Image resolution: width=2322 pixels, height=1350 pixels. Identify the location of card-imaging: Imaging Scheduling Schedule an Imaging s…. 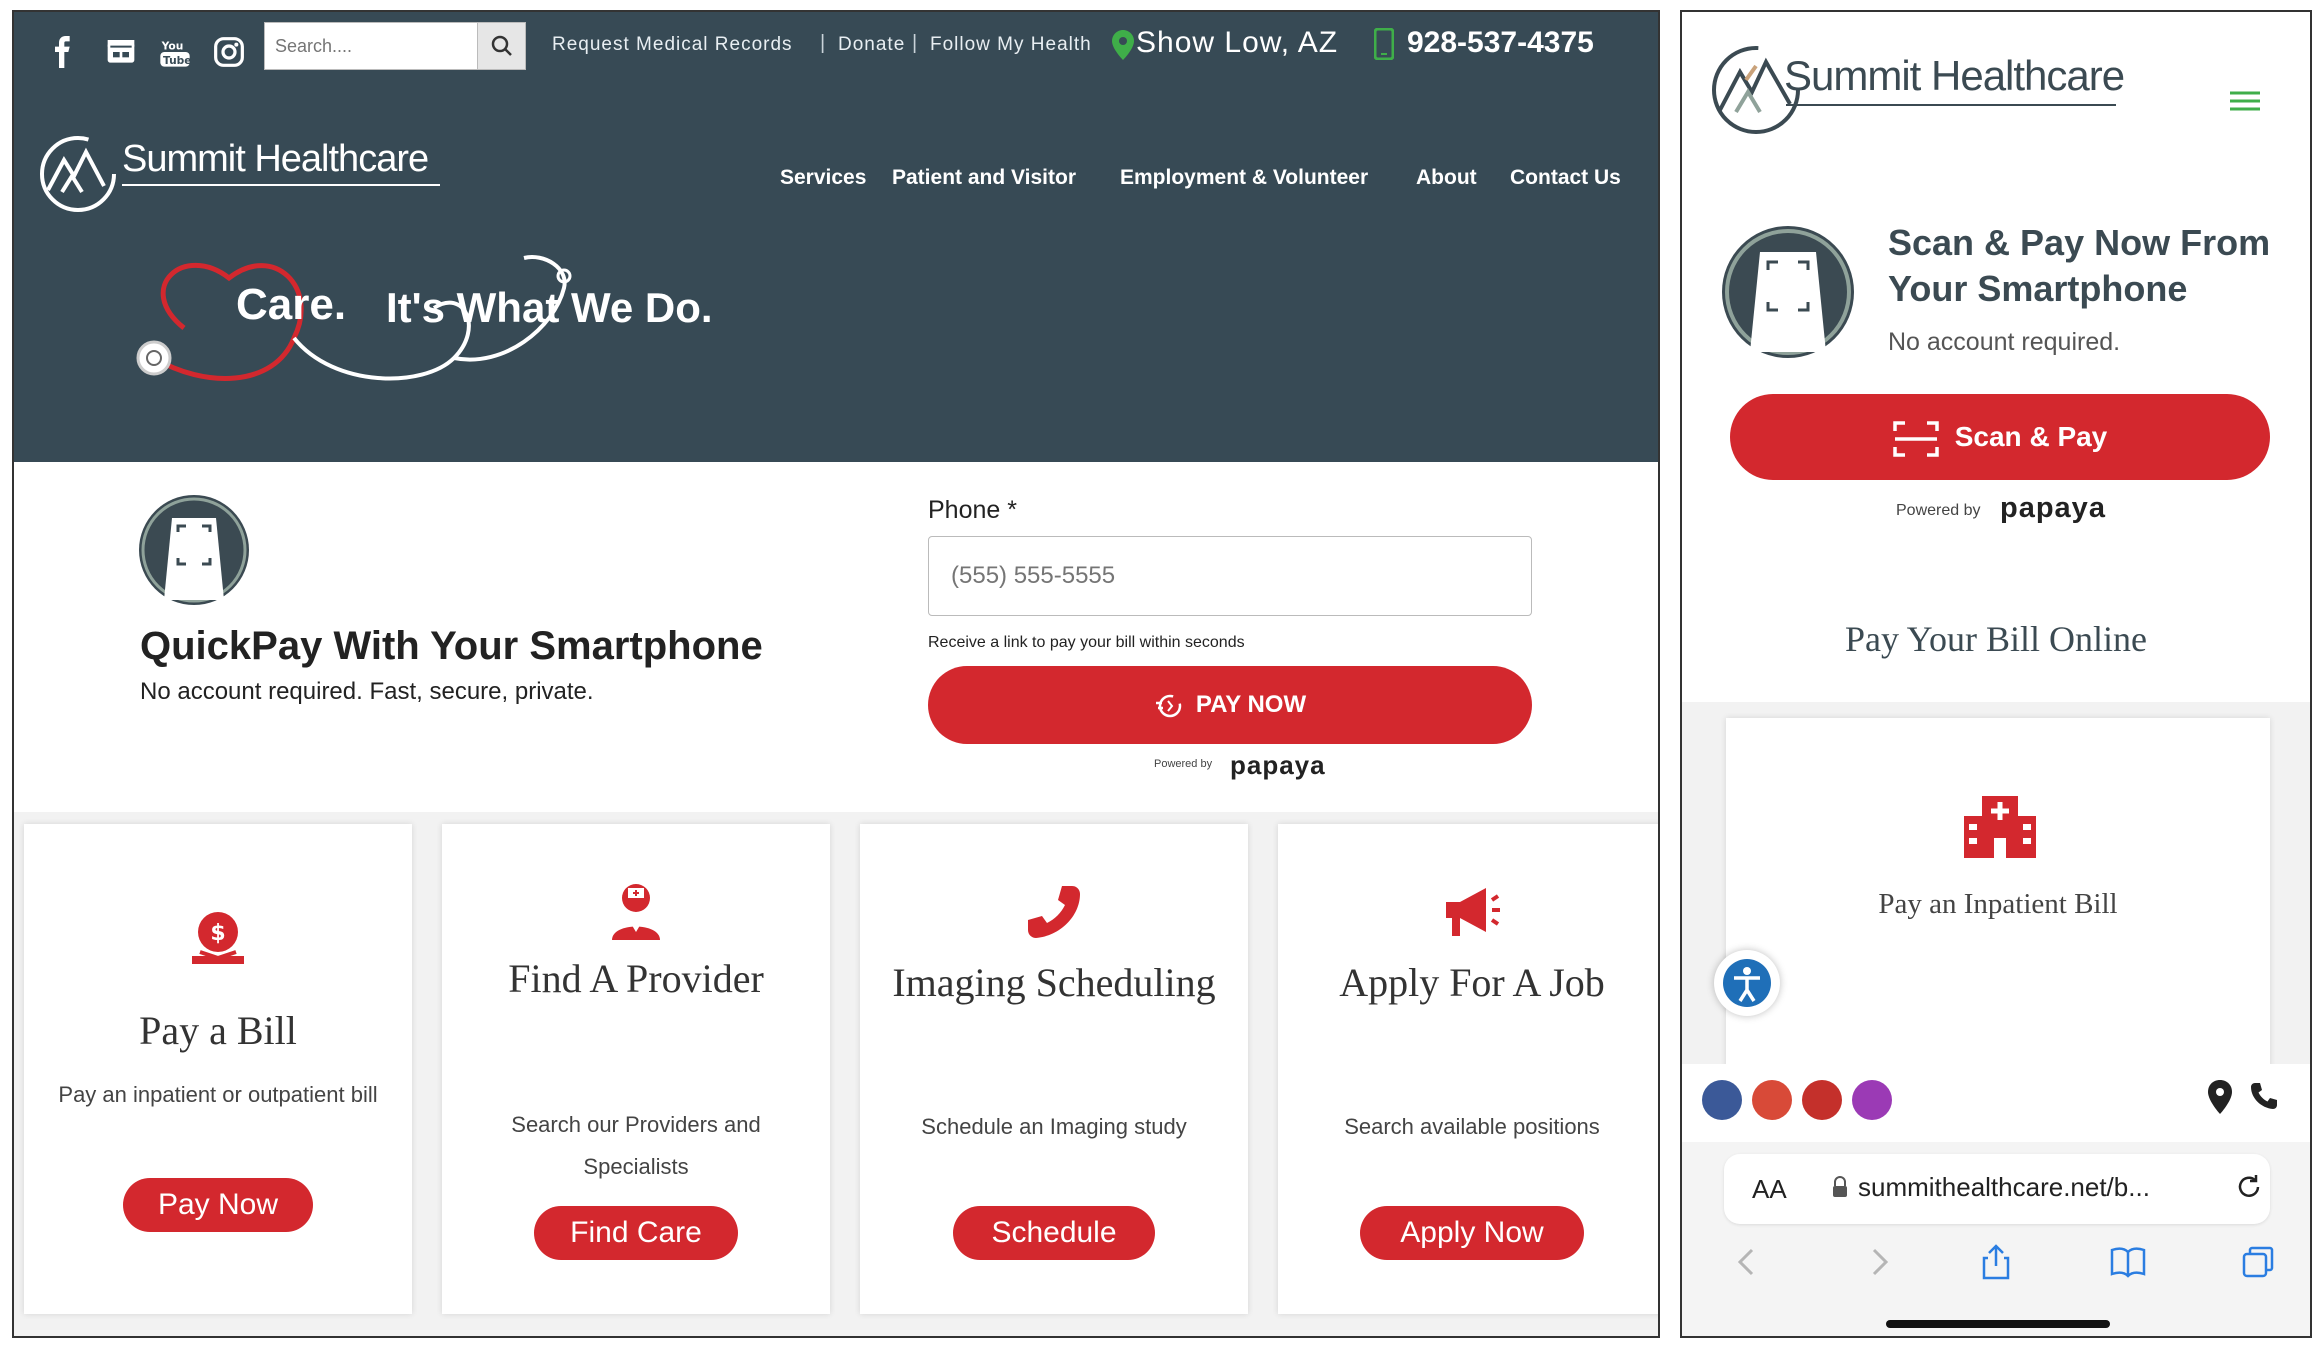
(1054, 1069).